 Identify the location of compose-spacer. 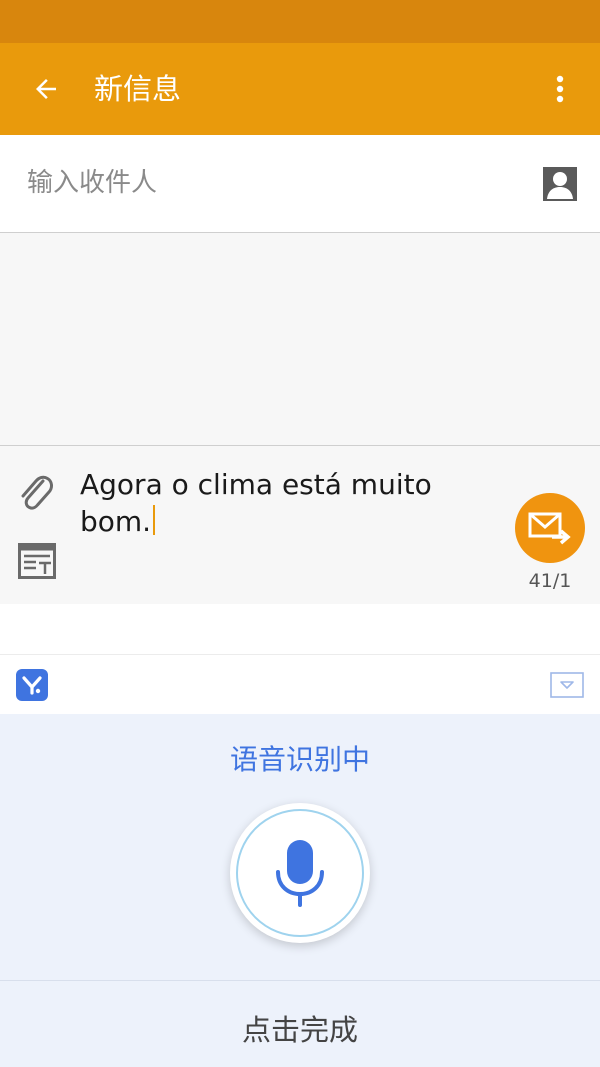
(300, 629).